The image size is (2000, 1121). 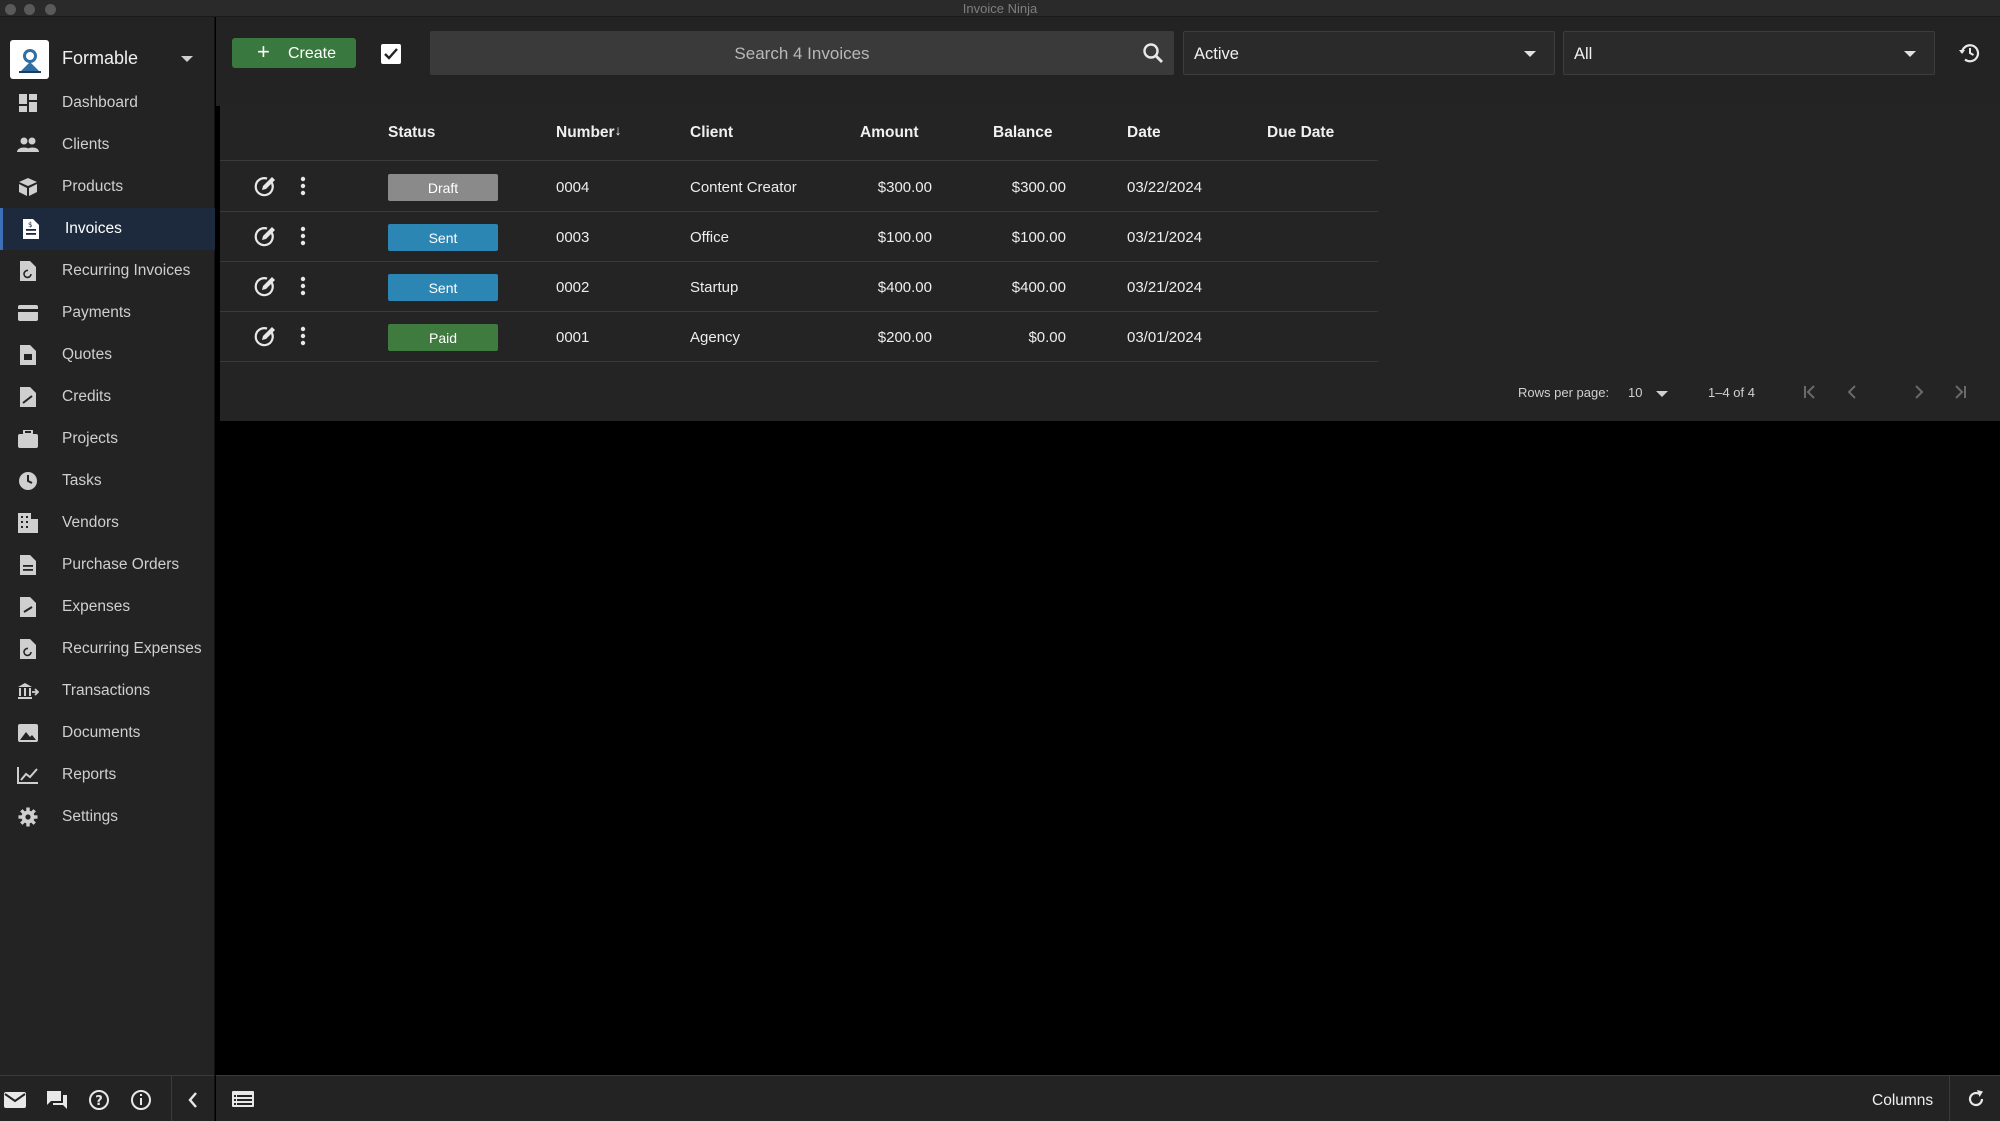 What do you see at coordinates (93, 228) in the screenshot?
I see `sidebar-item-label: Invoices` at bounding box center [93, 228].